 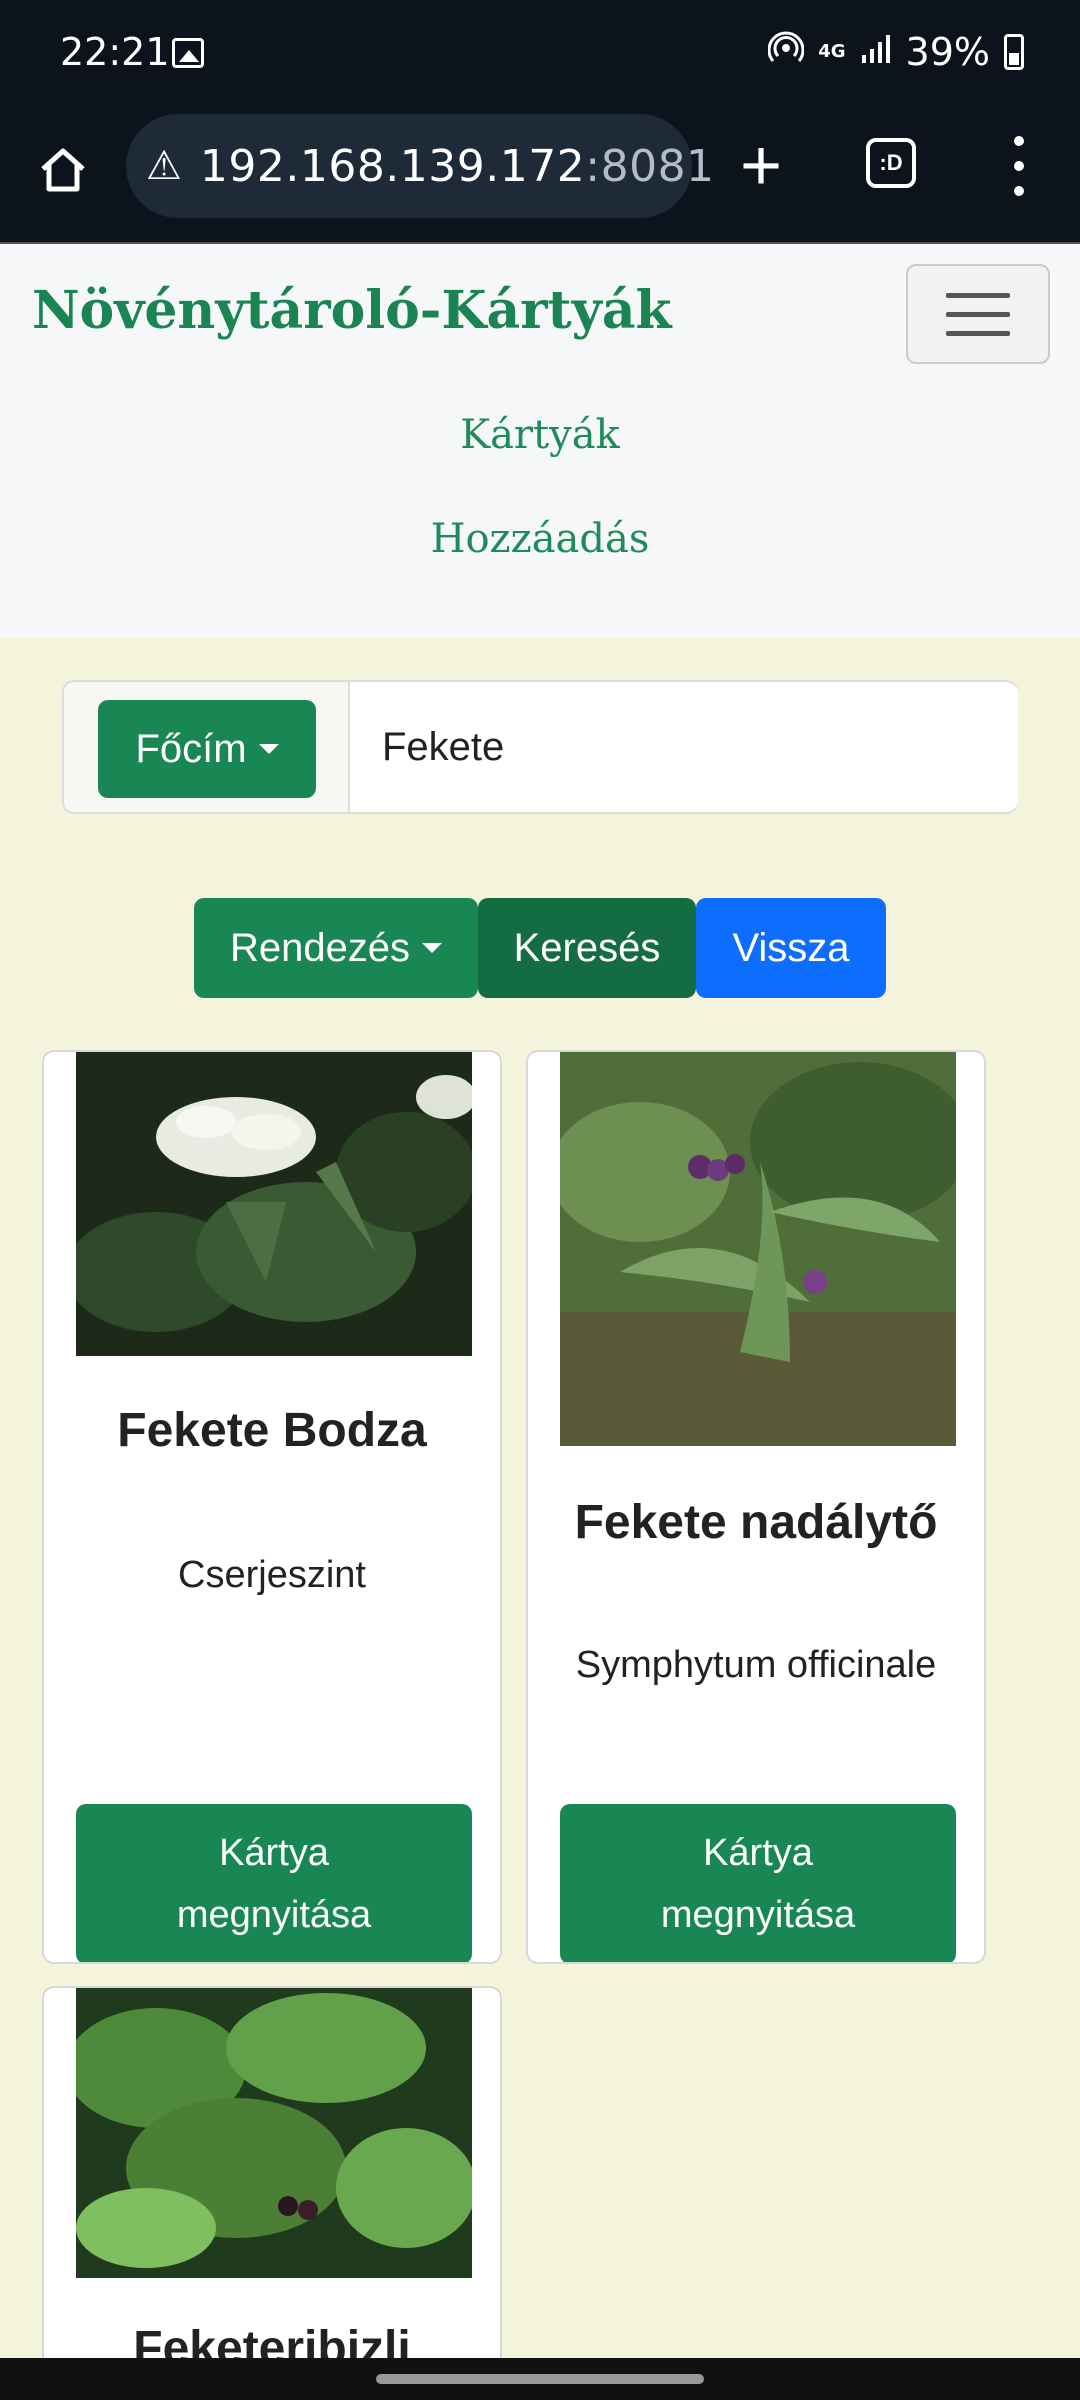 I want to click on signal-icon, so click(x=876, y=52).